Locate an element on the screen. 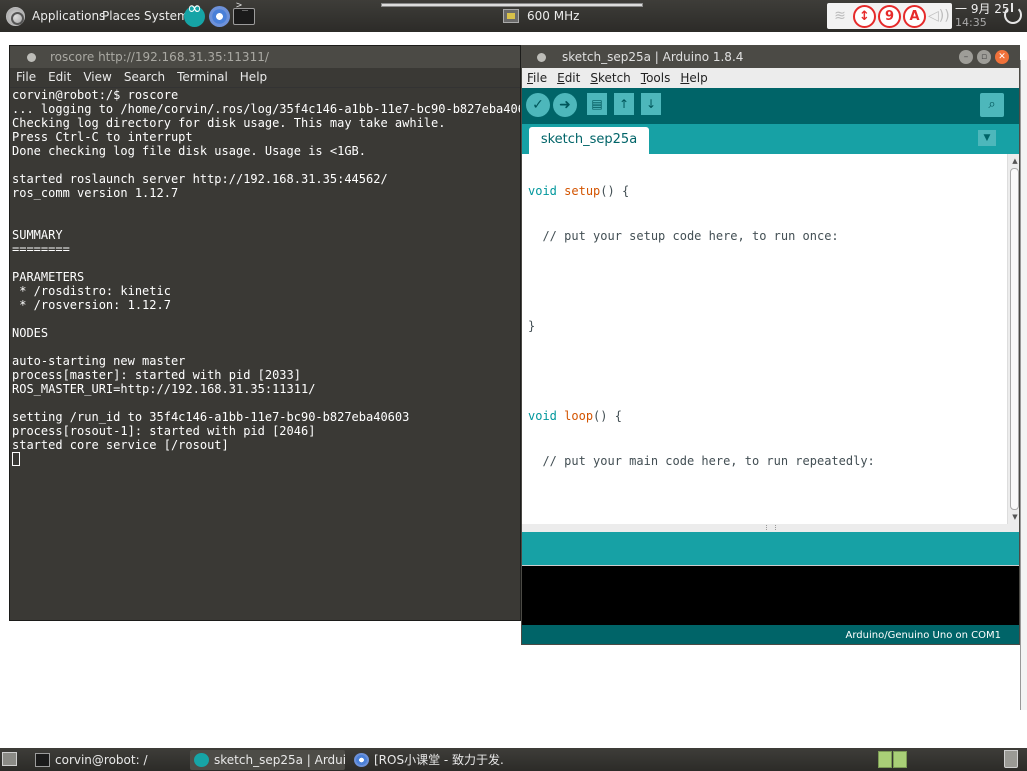 The image size is (1027, 771). terminal-menu-help: Help is located at coordinates (253, 77).